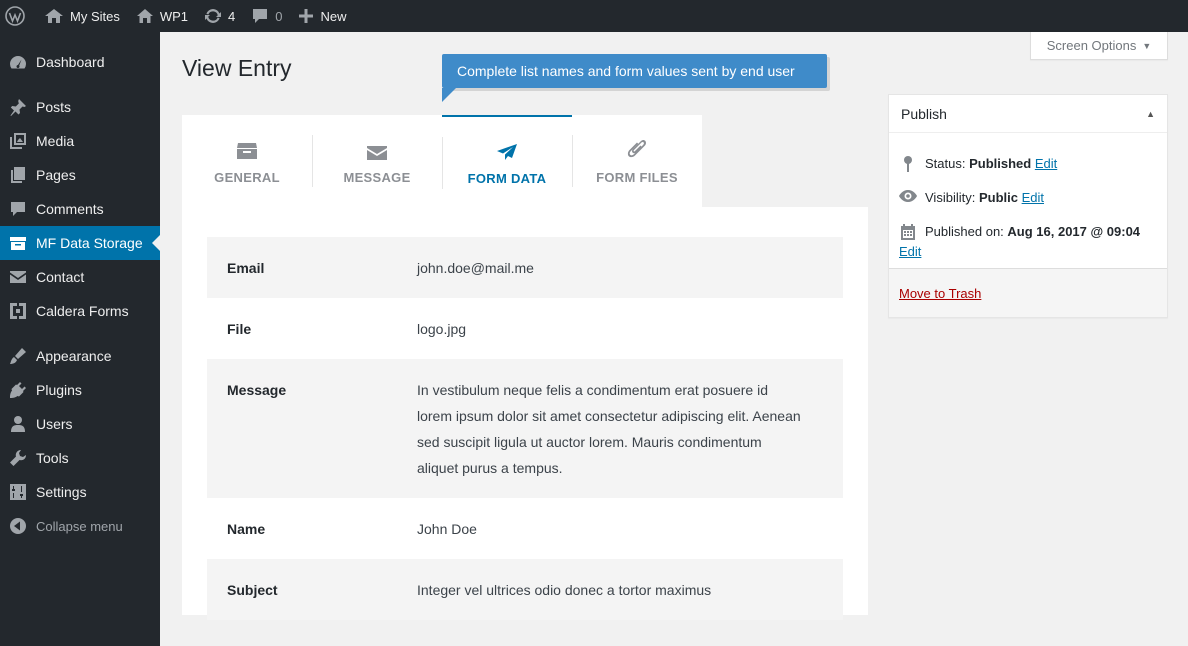  I want to click on sidebar-item-settings: Settings, so click(80, 492).